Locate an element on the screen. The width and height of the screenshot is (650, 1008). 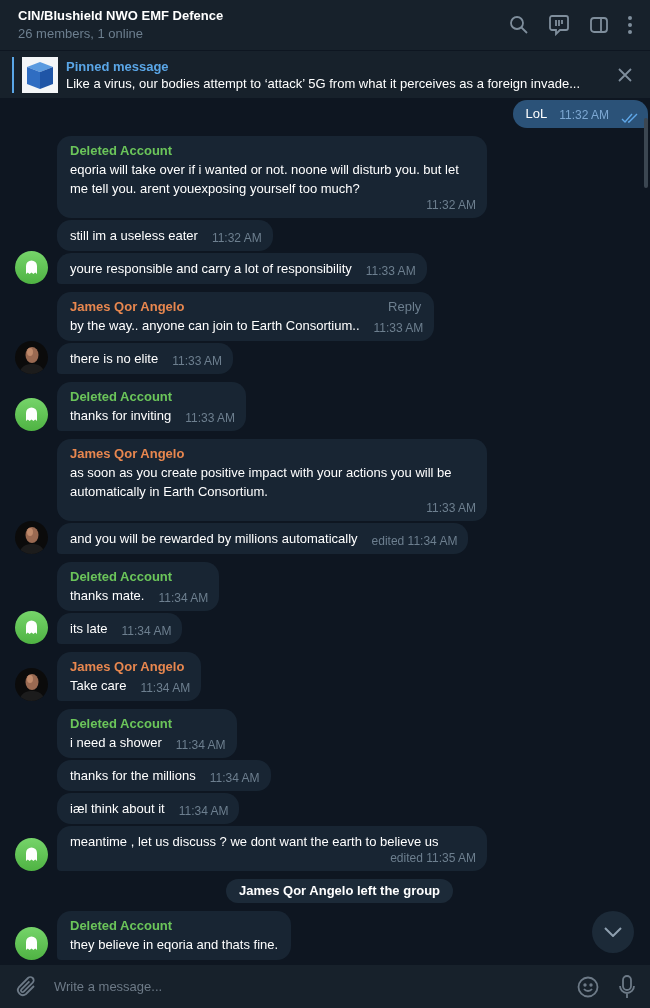
chat-title: CIN/Blushield NWO EMF Defence is located at coordinates (121, 16).